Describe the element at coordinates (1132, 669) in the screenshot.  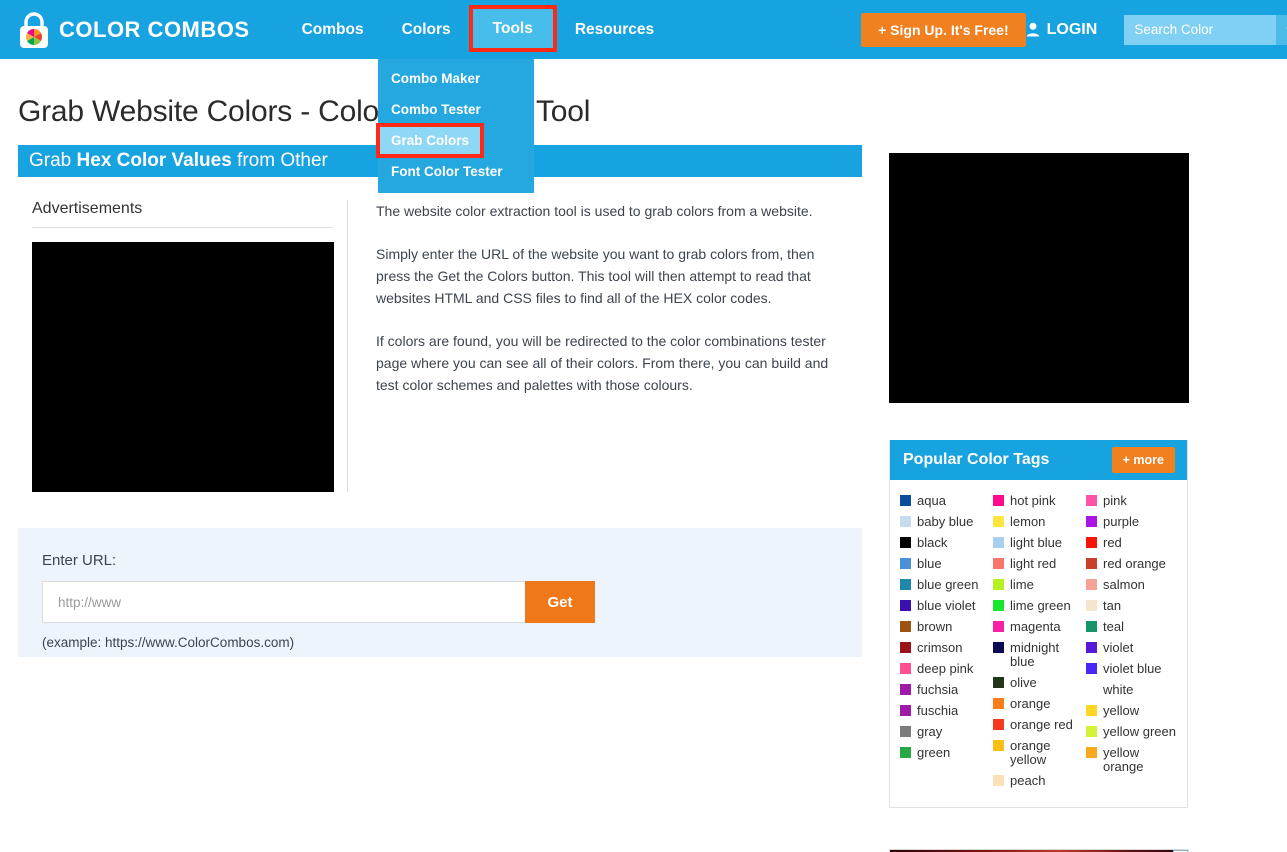
I see `color-tag-item: violet blue` at that location.